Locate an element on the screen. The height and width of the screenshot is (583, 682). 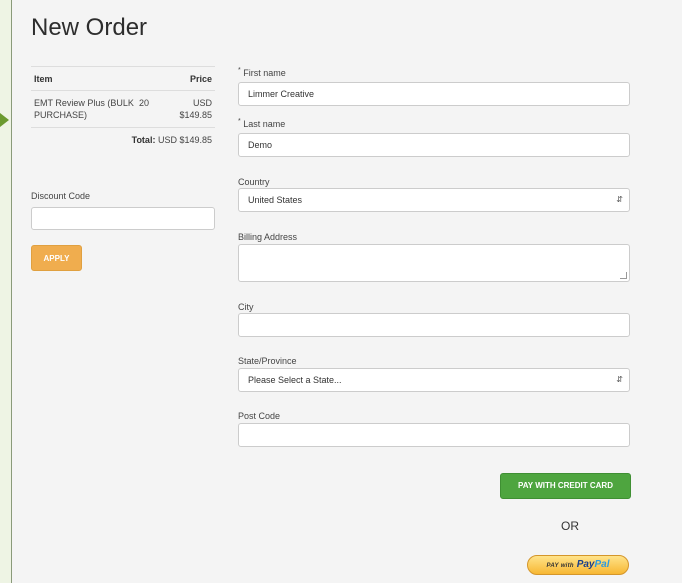
last-name-input: Demo is located at coordinates (434, 145).